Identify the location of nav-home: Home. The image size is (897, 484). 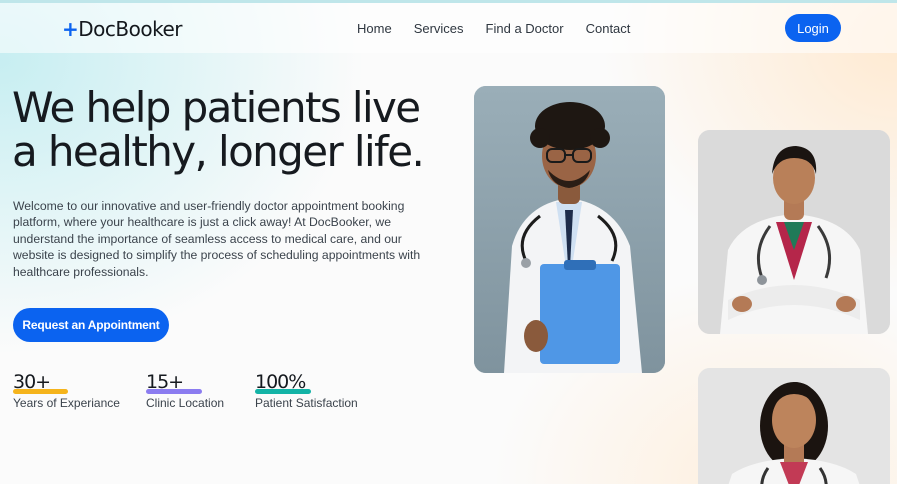
(374, 28).